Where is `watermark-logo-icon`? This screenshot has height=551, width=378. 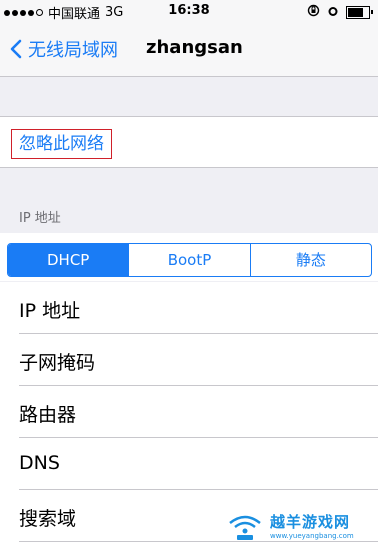 watermark-logo-icon is located at coordinates (245, 525).